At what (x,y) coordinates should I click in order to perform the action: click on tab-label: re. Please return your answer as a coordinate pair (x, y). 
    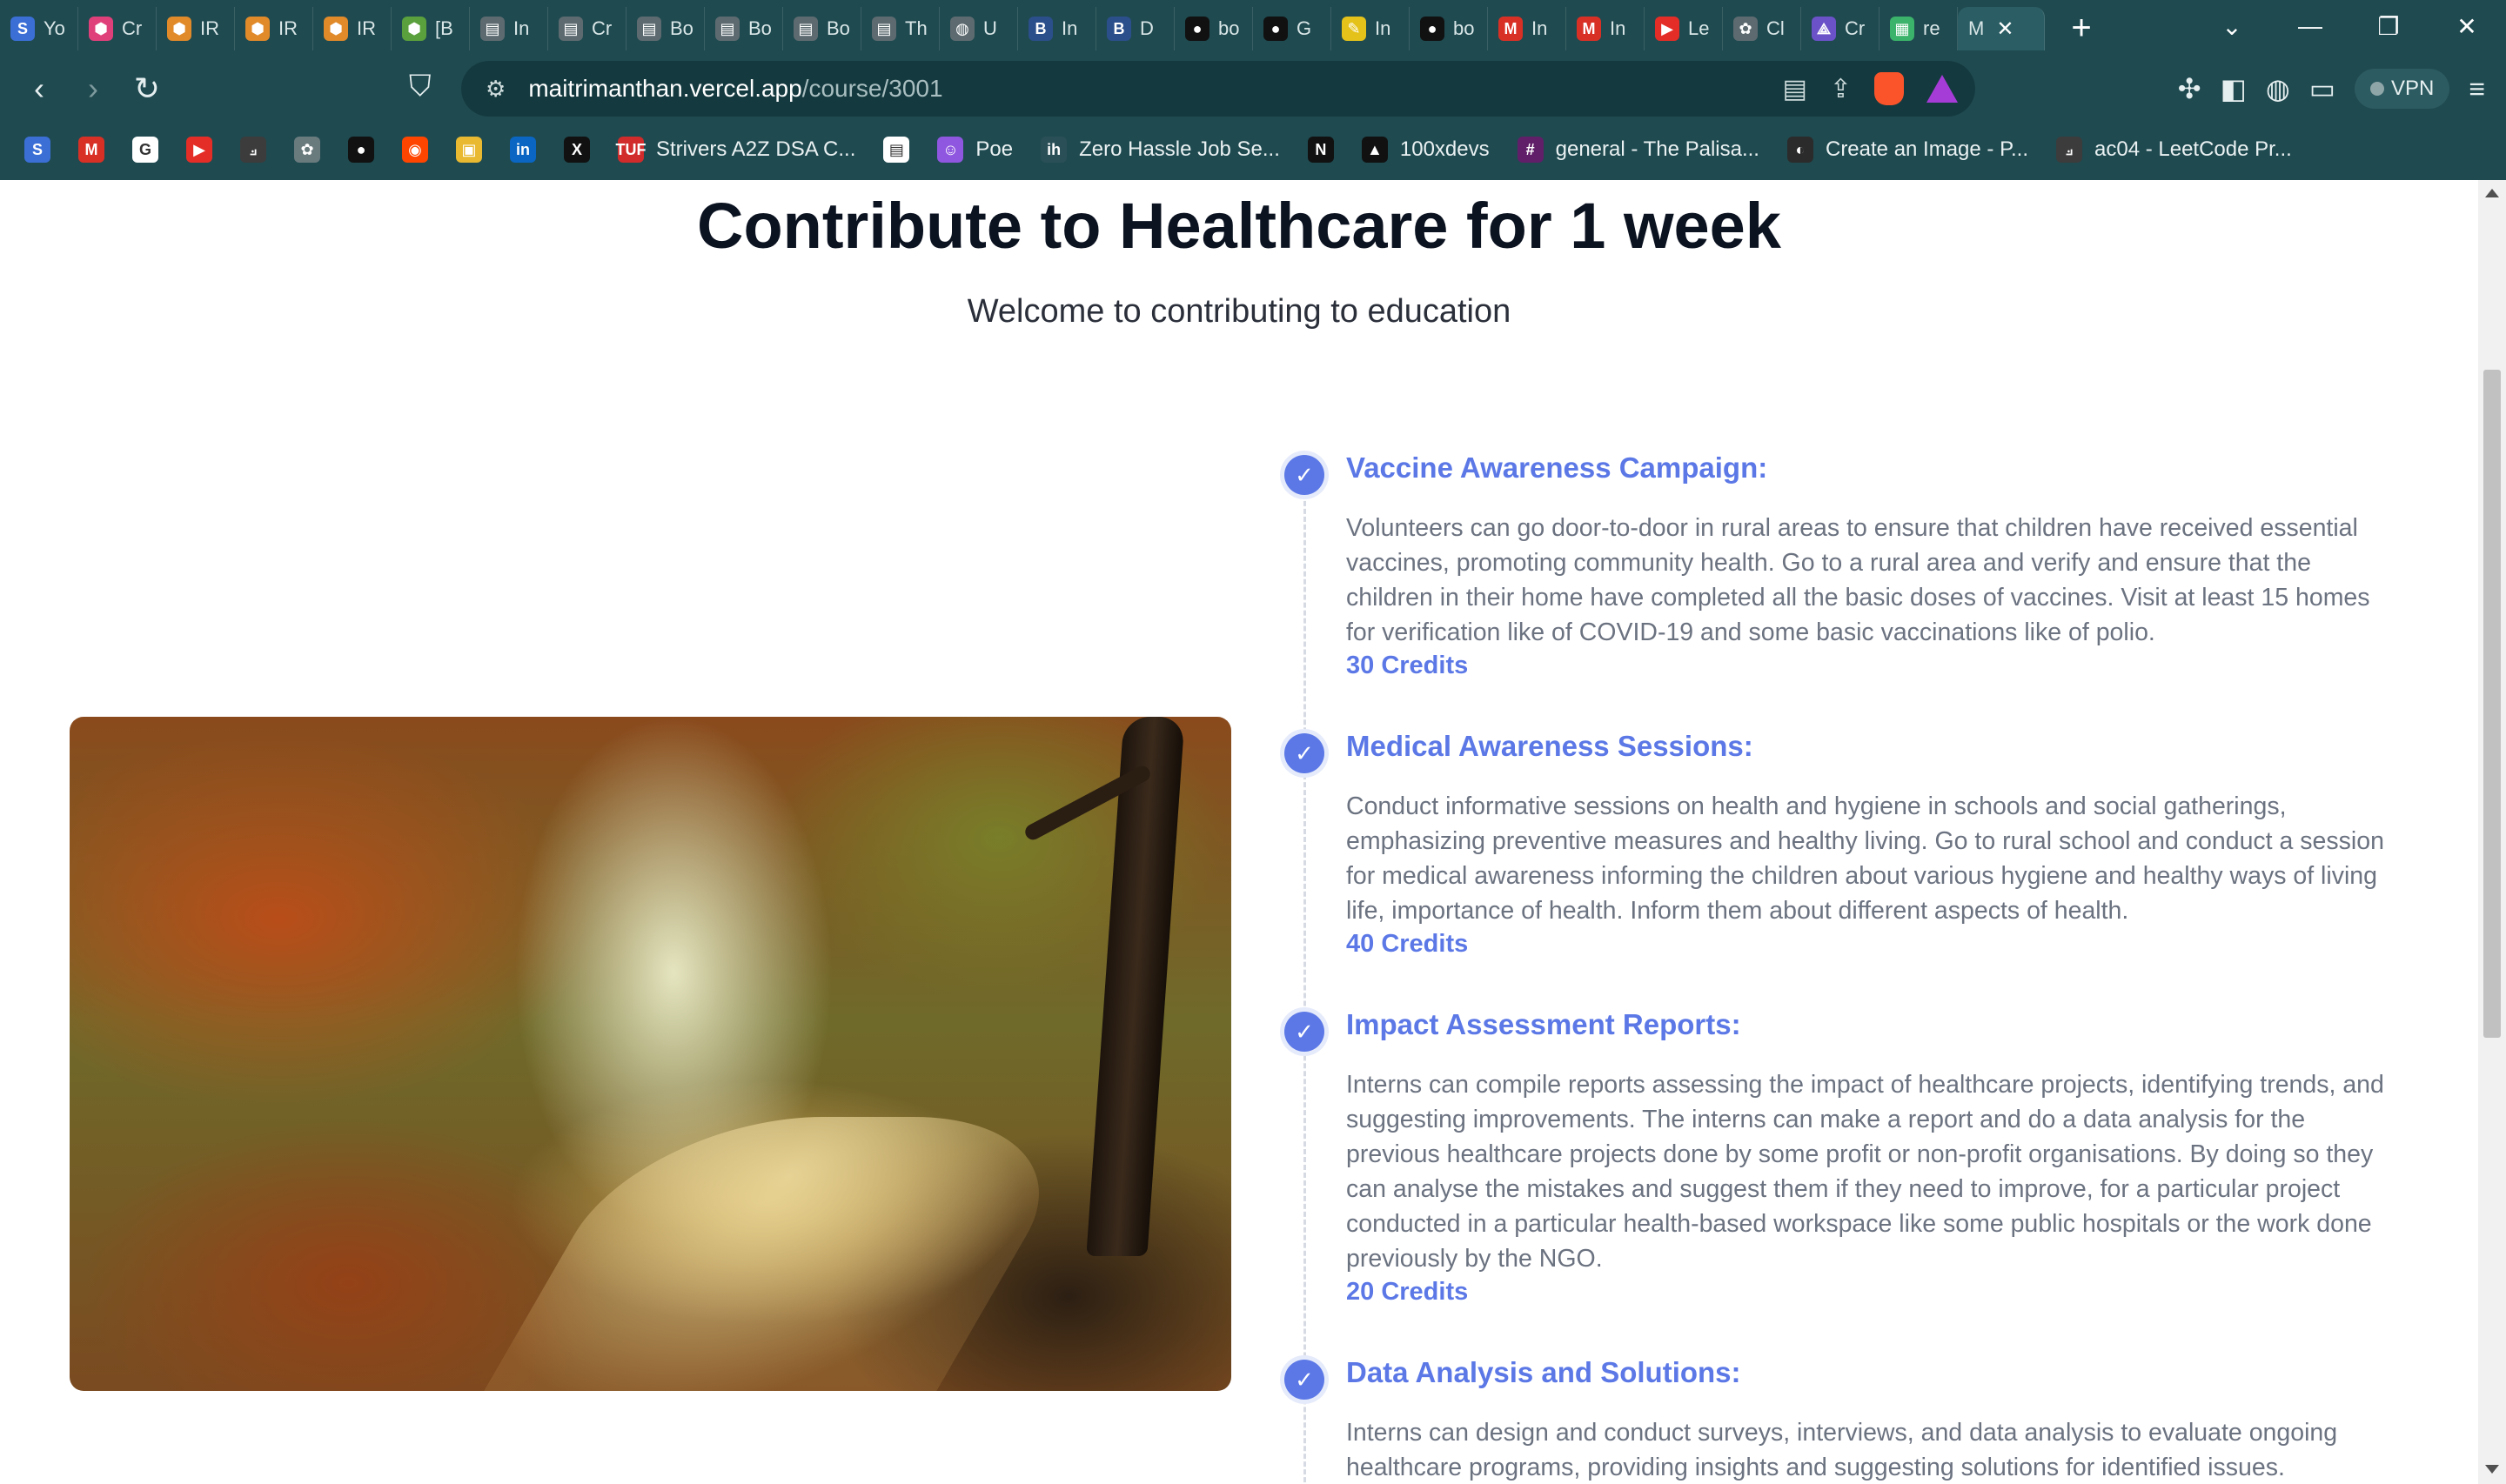
    Looking at the image, I should click on (1931, 28).